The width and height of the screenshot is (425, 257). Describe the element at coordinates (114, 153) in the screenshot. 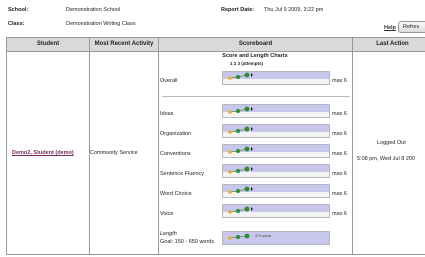

I see `most-recent-activity: Community Service` at that location.